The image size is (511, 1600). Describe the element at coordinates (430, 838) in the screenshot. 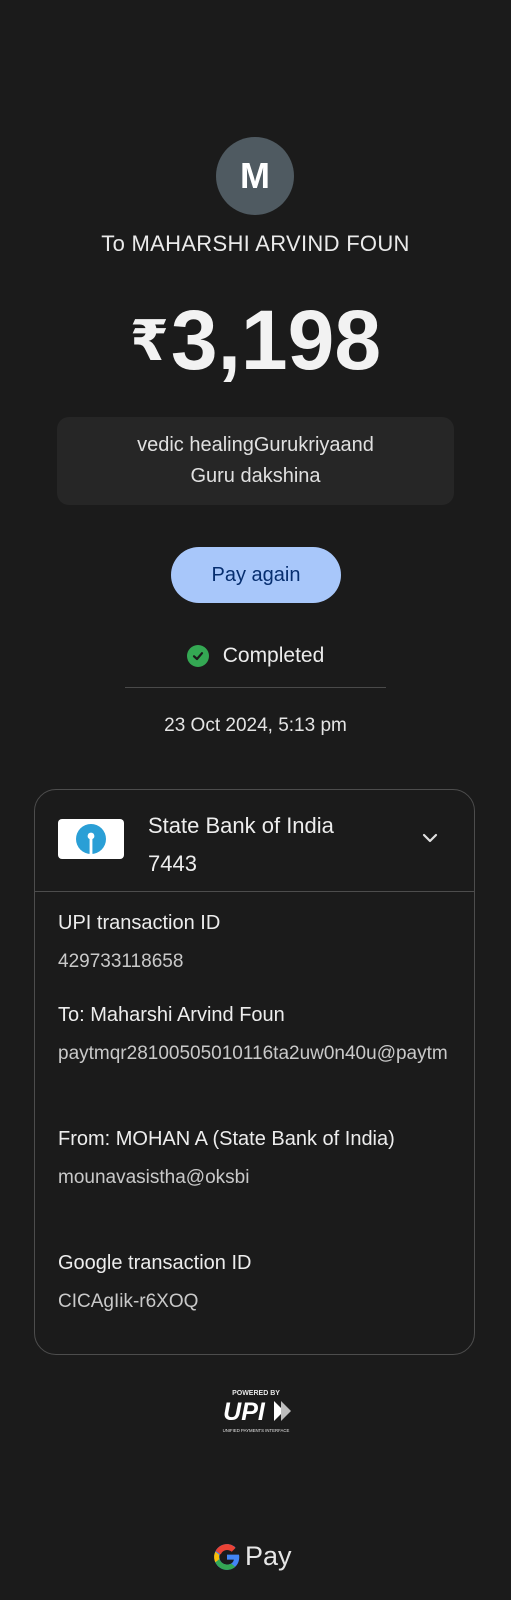

I see `chevron-down-icon` at that location.